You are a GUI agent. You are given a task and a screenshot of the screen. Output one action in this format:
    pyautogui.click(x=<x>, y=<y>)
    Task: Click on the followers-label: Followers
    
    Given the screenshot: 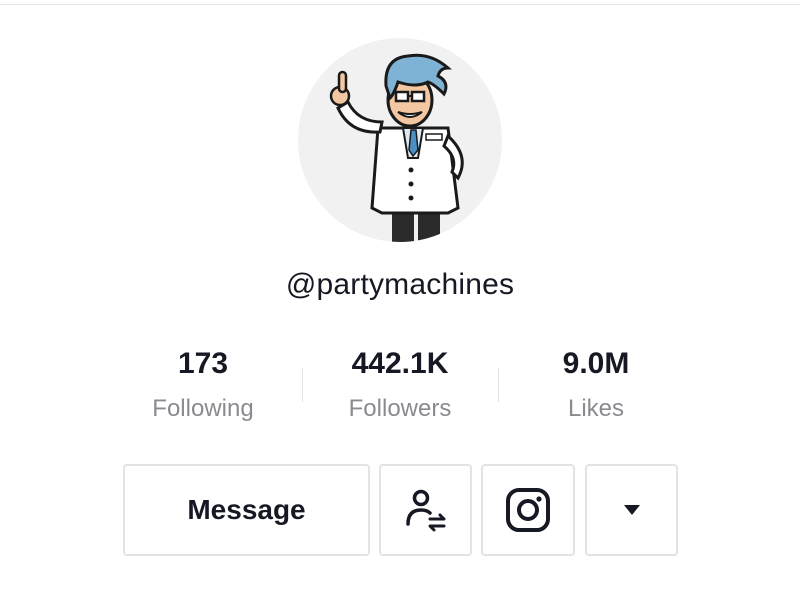 What is the action you would take?
    pyautogui.click(x=400, y=408)
    